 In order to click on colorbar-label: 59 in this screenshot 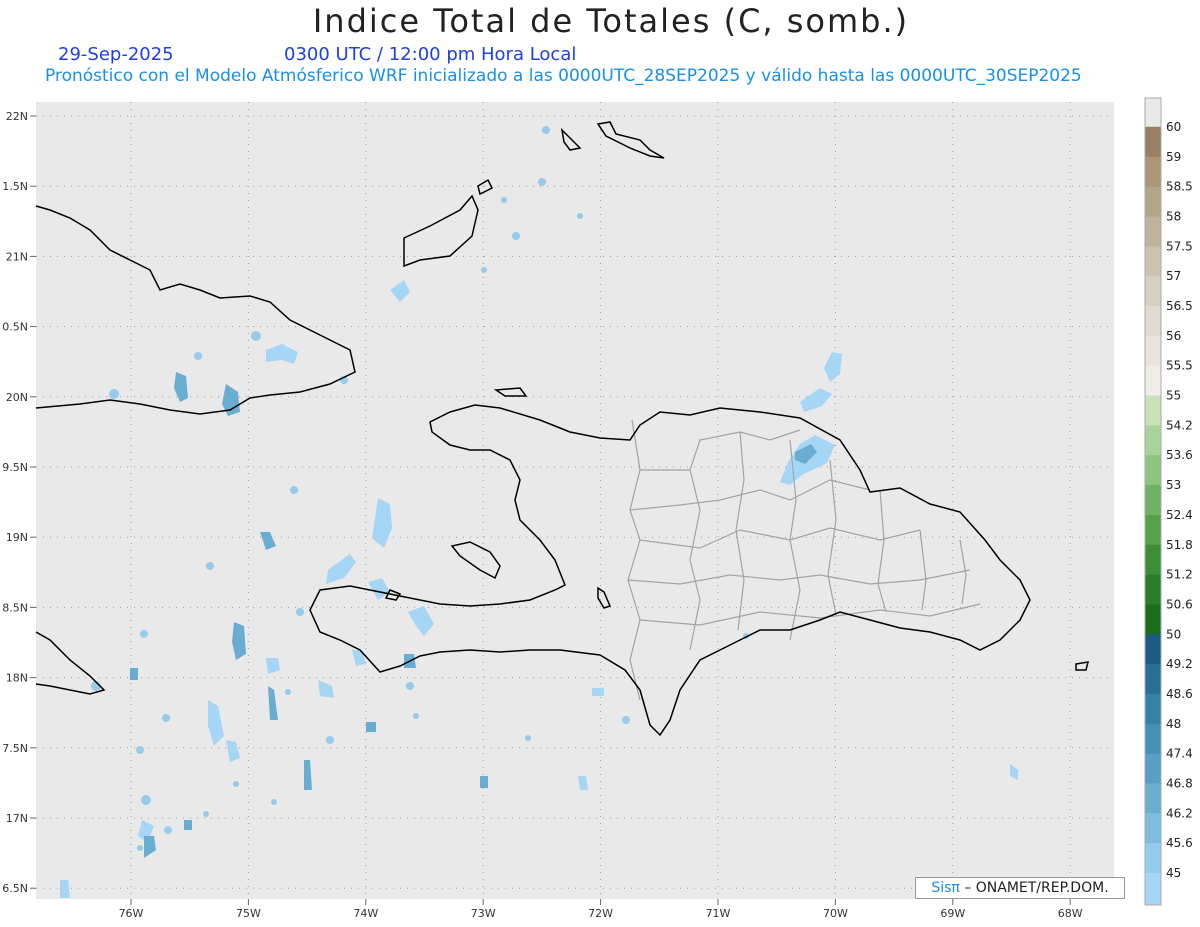, I will do `click(1173, 157)`.